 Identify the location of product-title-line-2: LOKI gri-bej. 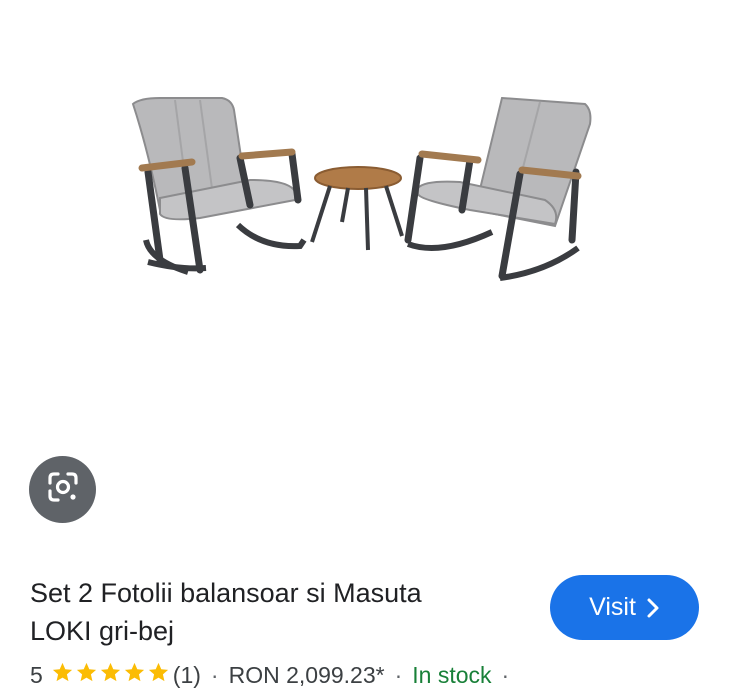
(102, 631).